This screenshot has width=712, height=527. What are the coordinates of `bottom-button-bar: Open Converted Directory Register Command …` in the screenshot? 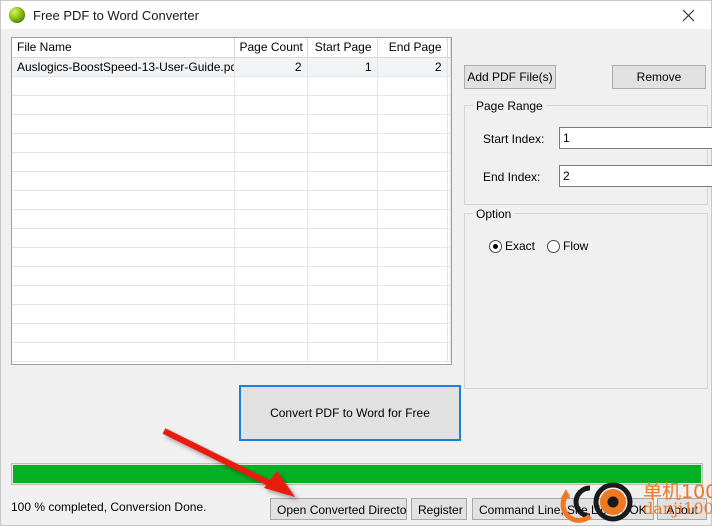 It's located at (356, 511).